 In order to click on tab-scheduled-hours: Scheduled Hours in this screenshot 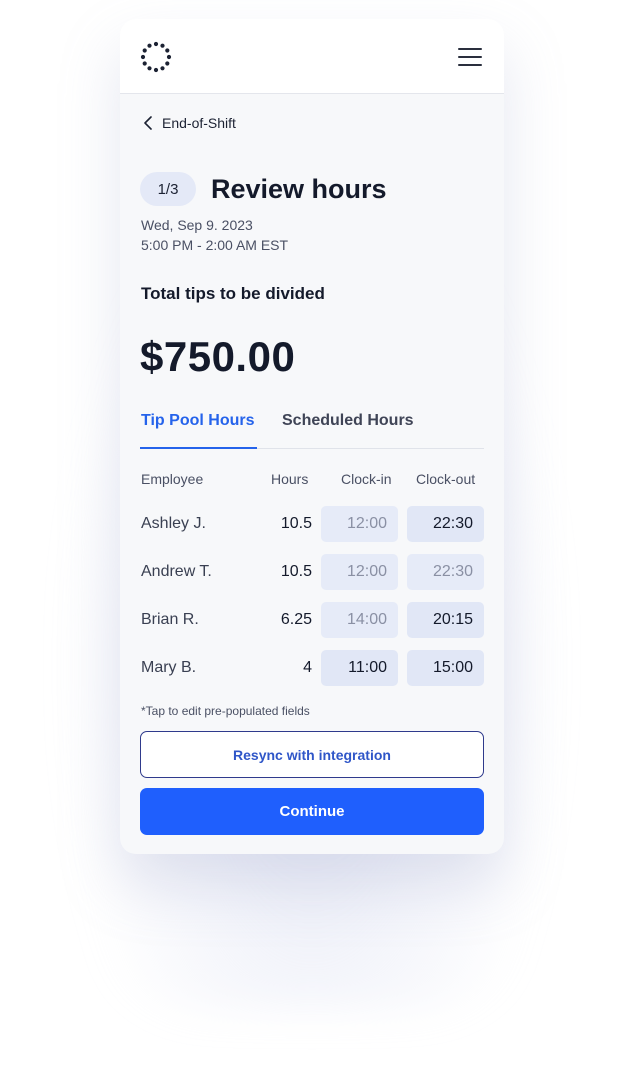, I will do `click(348, 421)`.